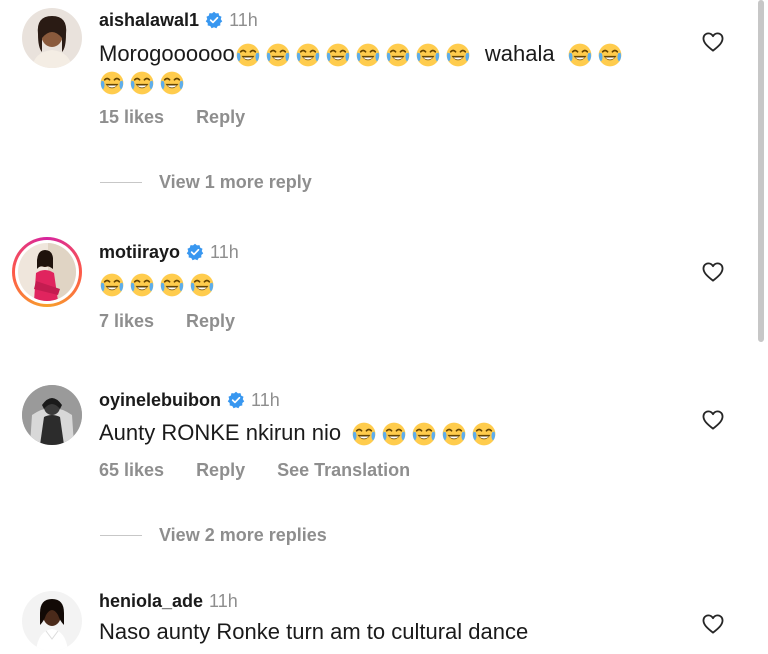 The height and width of the screenshot is (654, 768). I want to click on view-replies-button: View 1 more reply, so click(206, 182).